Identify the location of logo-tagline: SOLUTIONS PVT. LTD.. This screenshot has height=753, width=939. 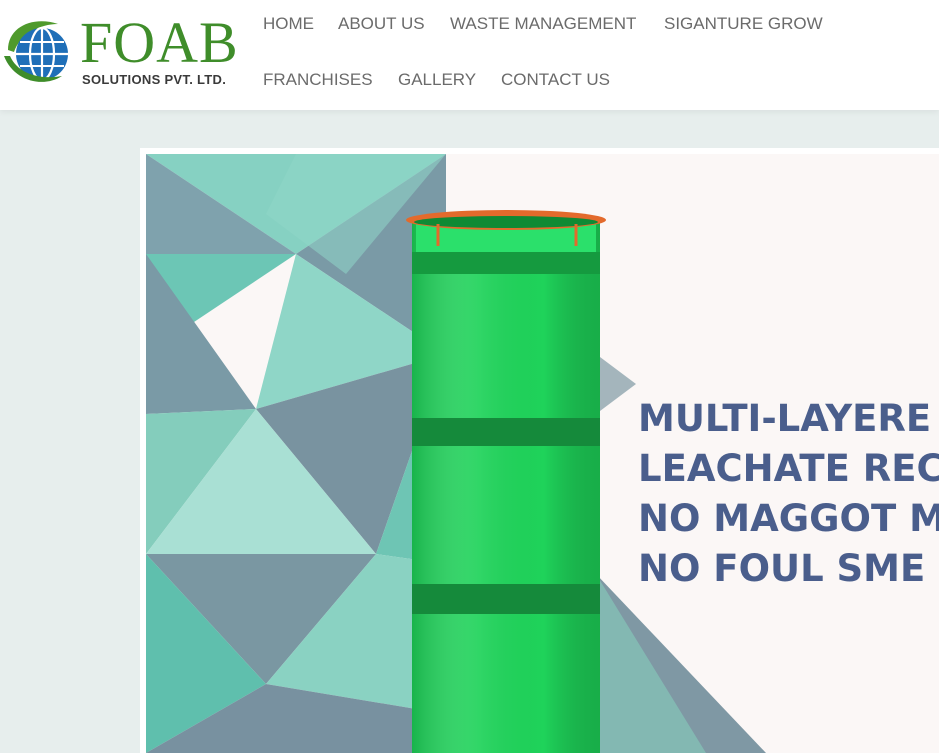
(154, 79).